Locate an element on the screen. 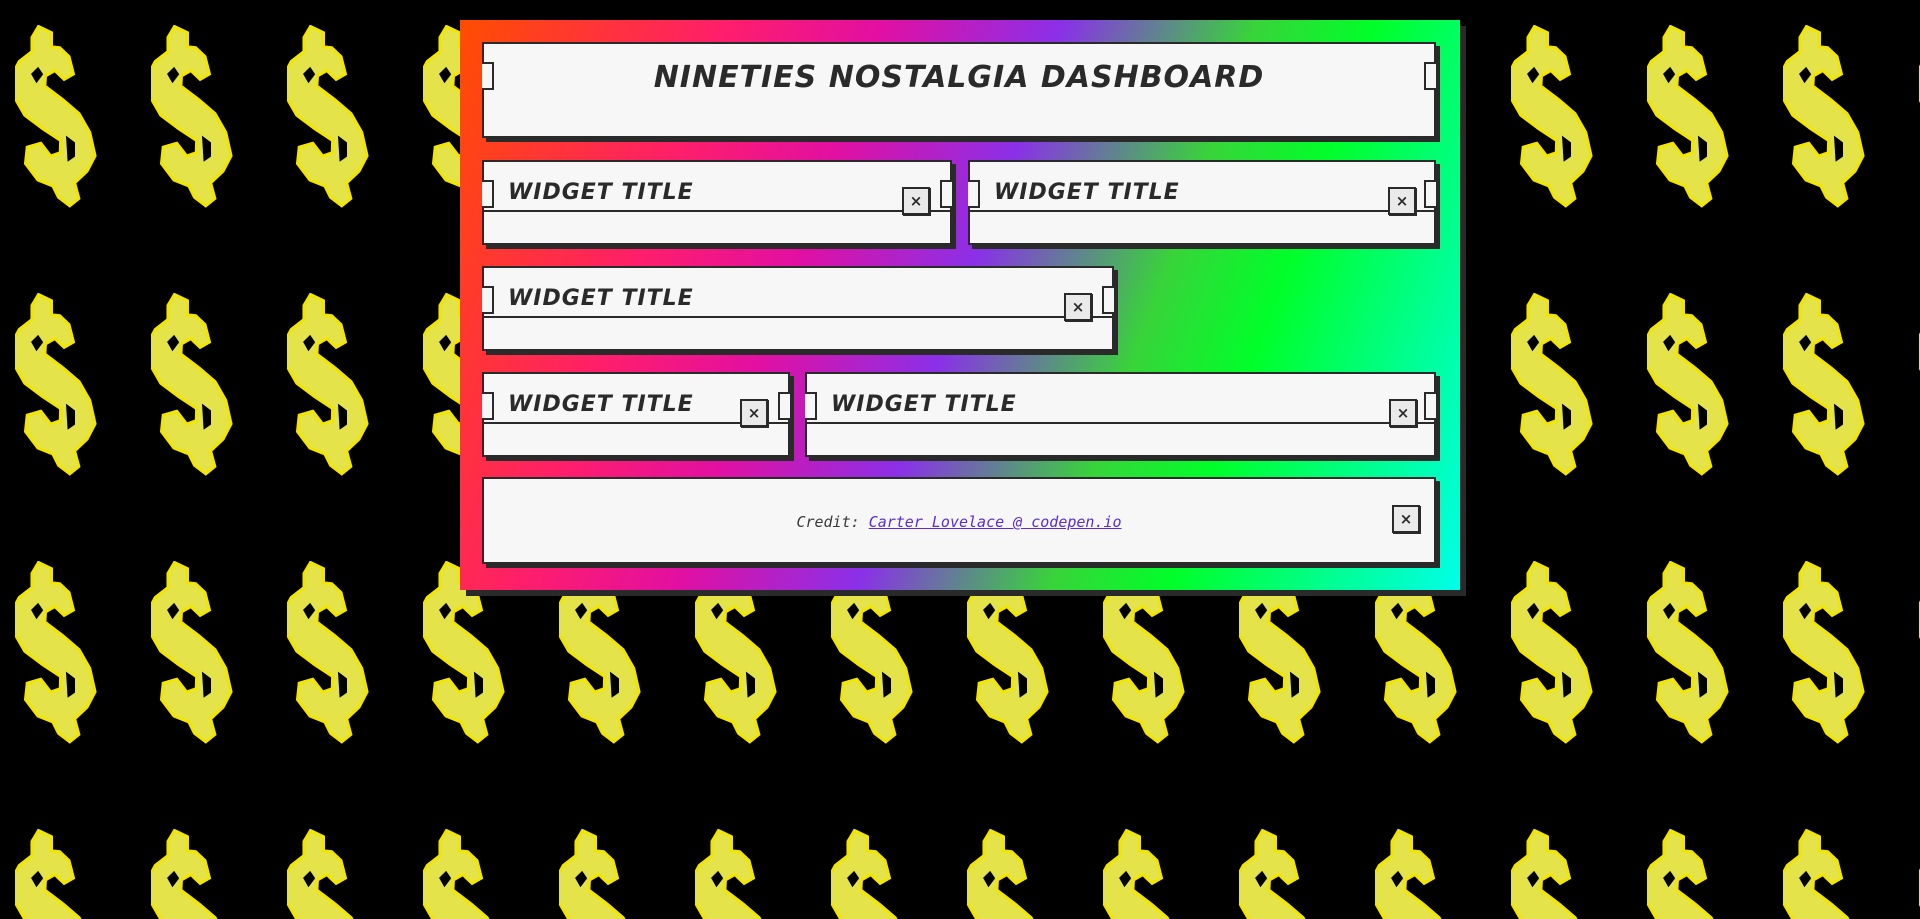 This screenshot has height=919, width=1920. header-panel: Nineties Nostalgia Dashboard is located at coordinates (959, 90).